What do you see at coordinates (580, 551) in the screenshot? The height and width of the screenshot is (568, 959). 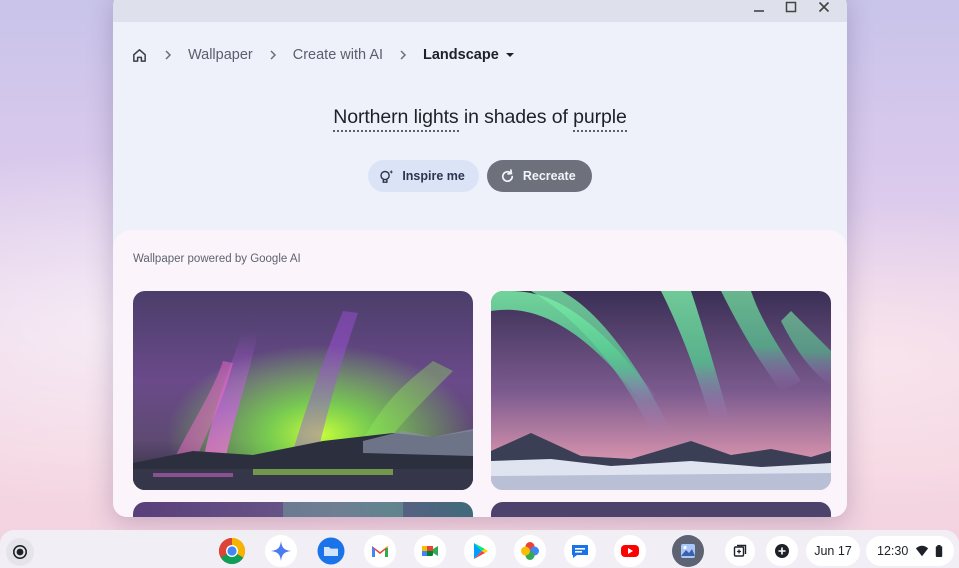 I see `messages-icon` at bounding box center [580, 551].